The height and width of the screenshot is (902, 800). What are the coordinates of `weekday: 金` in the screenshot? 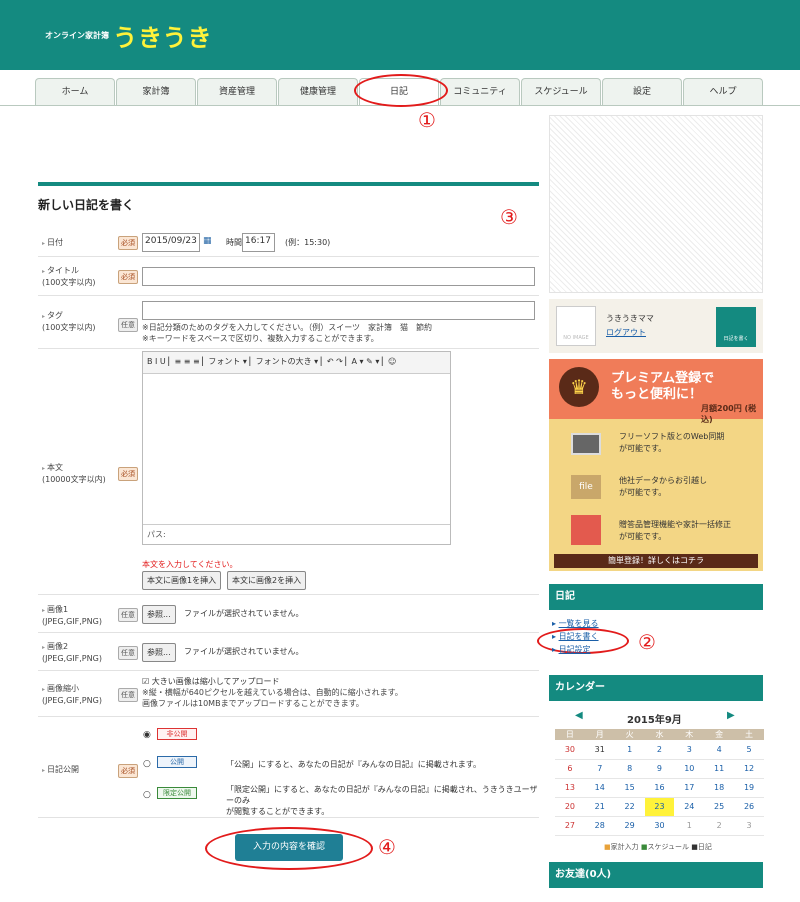 It's located at (719, 734).